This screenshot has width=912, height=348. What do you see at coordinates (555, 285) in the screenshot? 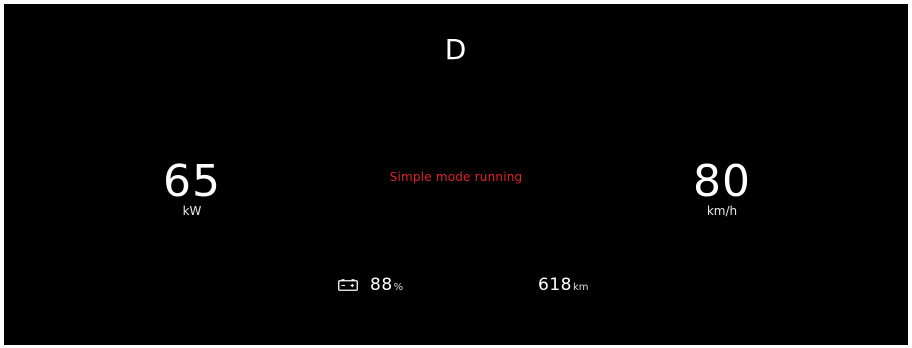
I see `range-value: 618` at bounding box center [555, 285].